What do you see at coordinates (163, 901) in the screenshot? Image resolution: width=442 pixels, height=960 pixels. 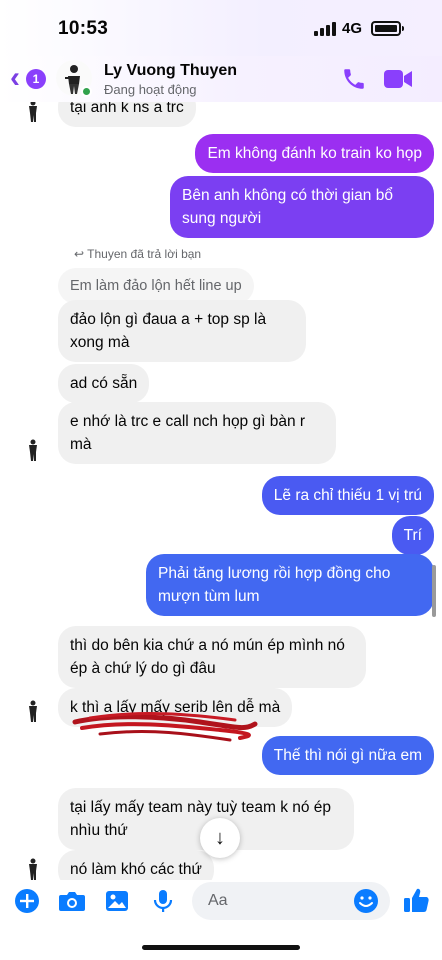 I see `microphone-icon` at bounding box center [163, 901].